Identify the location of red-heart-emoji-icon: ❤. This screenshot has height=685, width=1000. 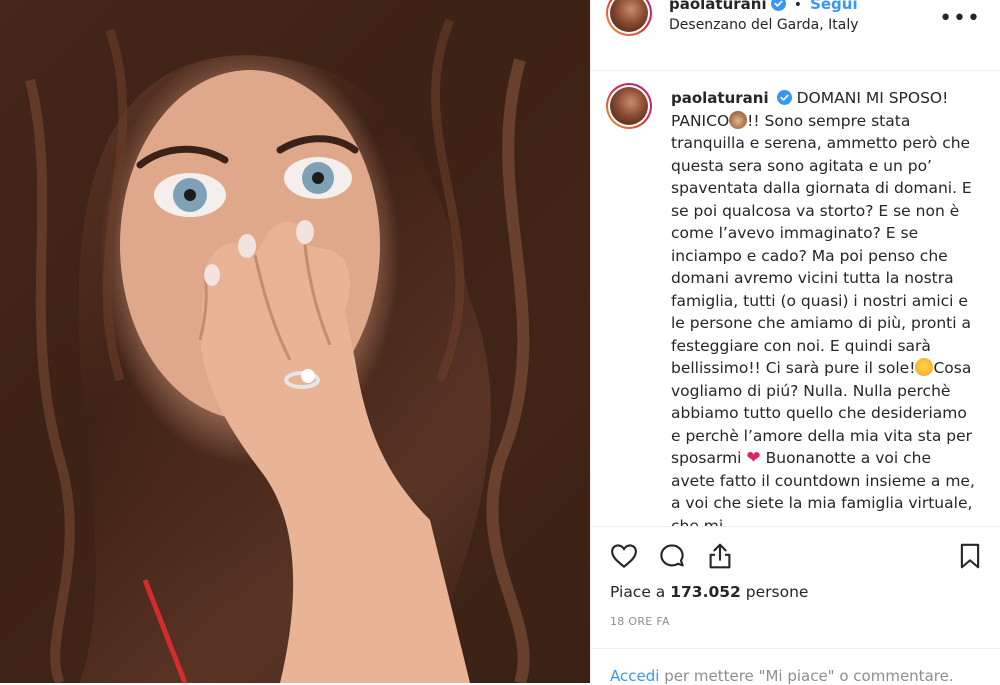
(753, 458).